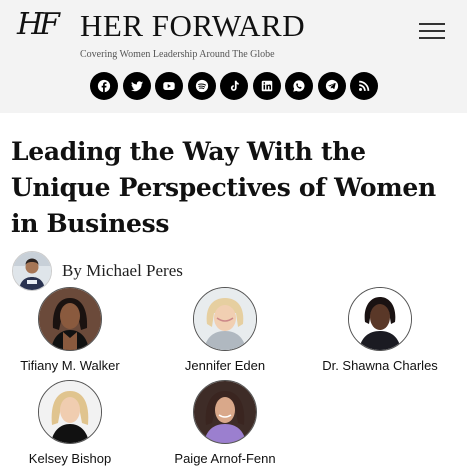  What do you see at coordinates (380, 365) in the screenshot?
I see `person-name: Dr. Shawna Charles` at bounding box center [380, 365].